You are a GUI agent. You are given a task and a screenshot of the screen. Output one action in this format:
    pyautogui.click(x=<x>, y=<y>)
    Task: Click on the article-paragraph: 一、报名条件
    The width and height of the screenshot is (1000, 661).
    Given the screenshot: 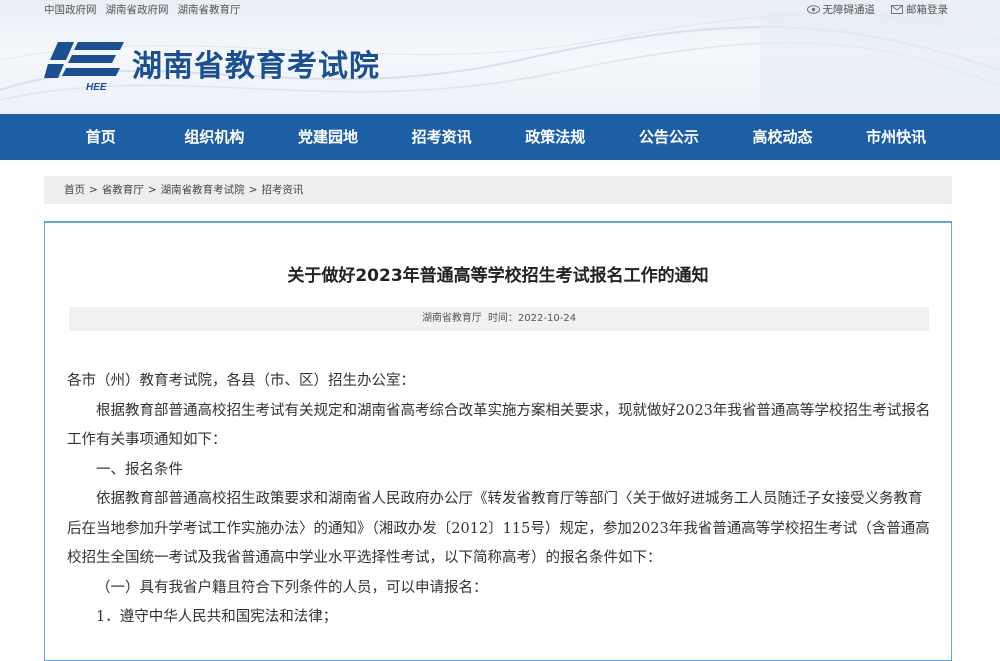 What is the action you would take?
    pyautogui.click(x=139, y=469)
    